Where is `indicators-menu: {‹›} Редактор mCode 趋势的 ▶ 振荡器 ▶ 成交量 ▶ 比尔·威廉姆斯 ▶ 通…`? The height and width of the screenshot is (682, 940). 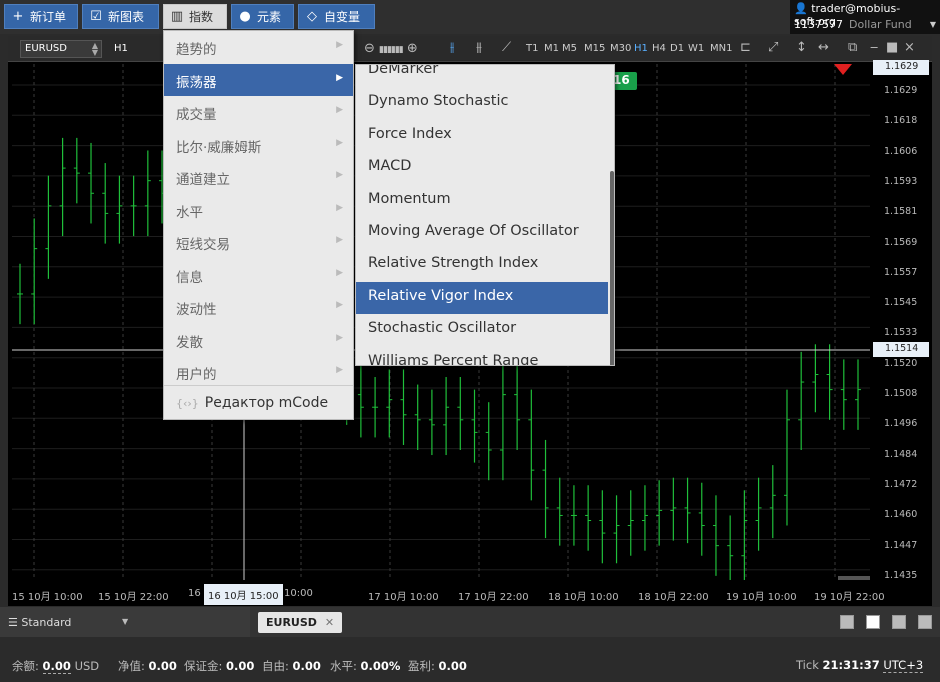
indicators-menu: {‹›} Редактор mCode 趋势的 ▶ 振荡器 ▶ 成交量 ▶ 比尔·威廉姆斯 ▶ 通… is located at coordinates (258, 225).